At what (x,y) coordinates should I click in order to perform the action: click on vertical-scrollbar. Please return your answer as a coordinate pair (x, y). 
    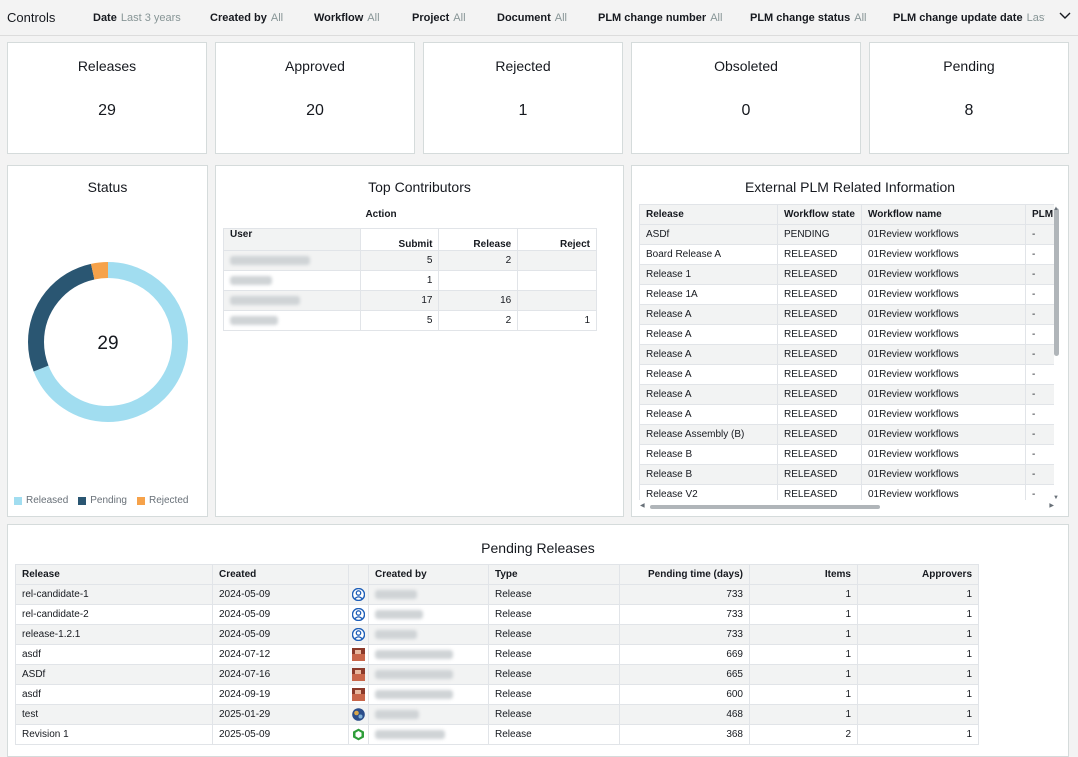
    Looking at the image, I should click on (1056, 282).